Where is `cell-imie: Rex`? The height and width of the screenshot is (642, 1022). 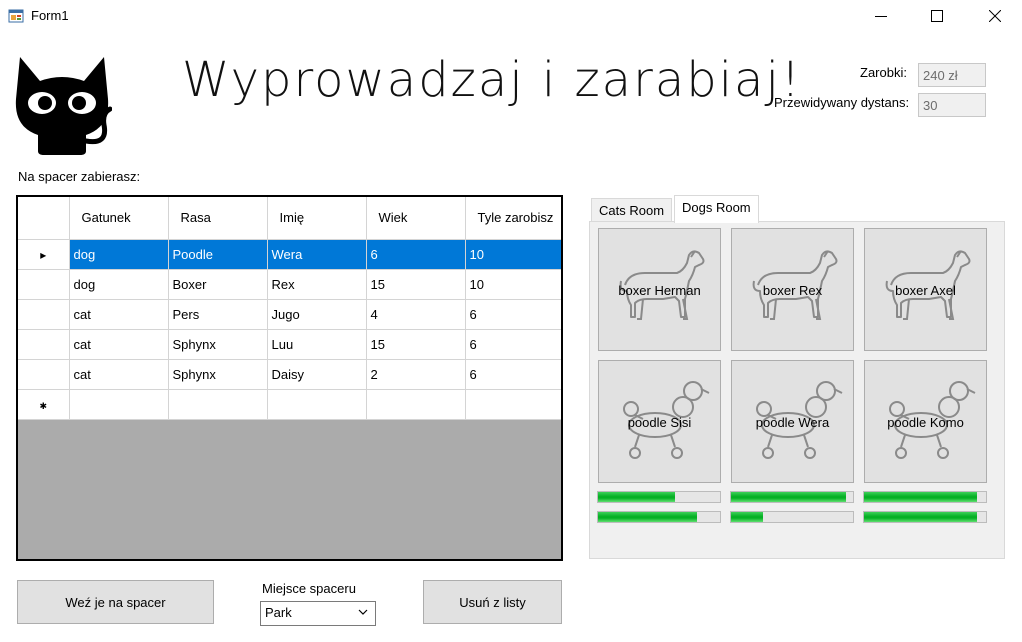 cell-imie: Rex is located at coordinates (317, 284).